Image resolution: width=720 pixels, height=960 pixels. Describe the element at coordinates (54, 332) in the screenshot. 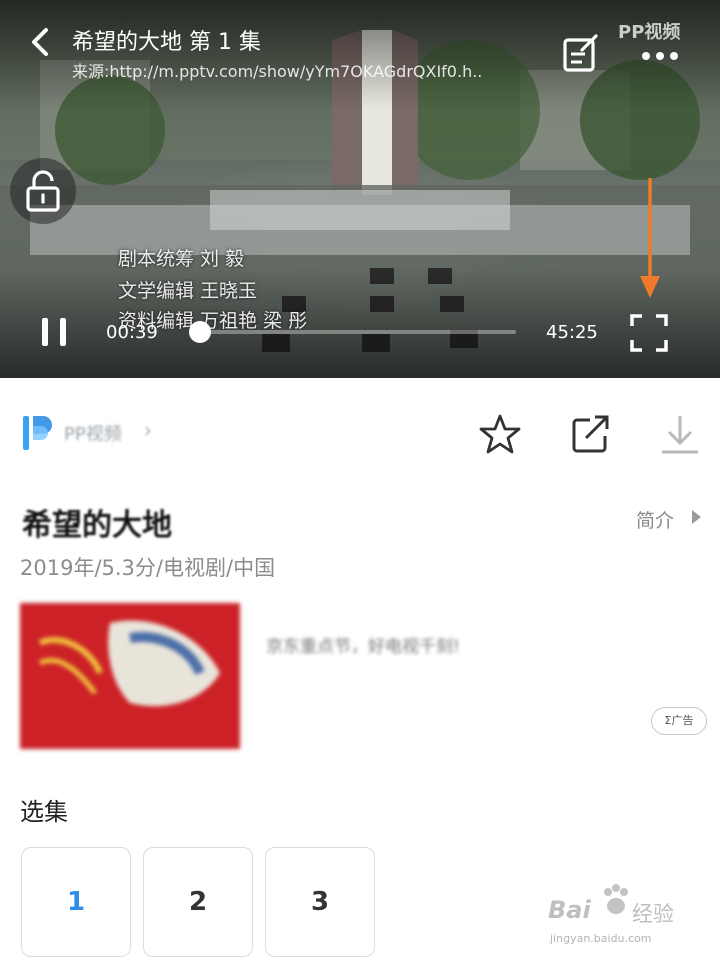

I see `pause-icon` at that location.